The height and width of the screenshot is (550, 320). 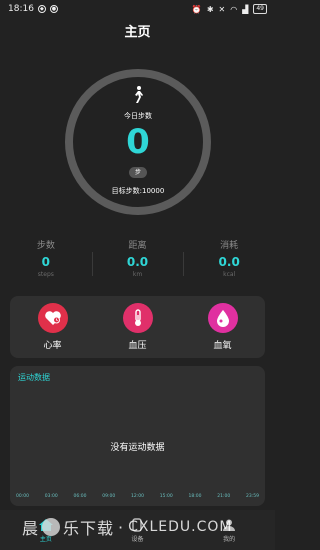 I want to click on stat-title: 步数, so click(x=45, y=246).